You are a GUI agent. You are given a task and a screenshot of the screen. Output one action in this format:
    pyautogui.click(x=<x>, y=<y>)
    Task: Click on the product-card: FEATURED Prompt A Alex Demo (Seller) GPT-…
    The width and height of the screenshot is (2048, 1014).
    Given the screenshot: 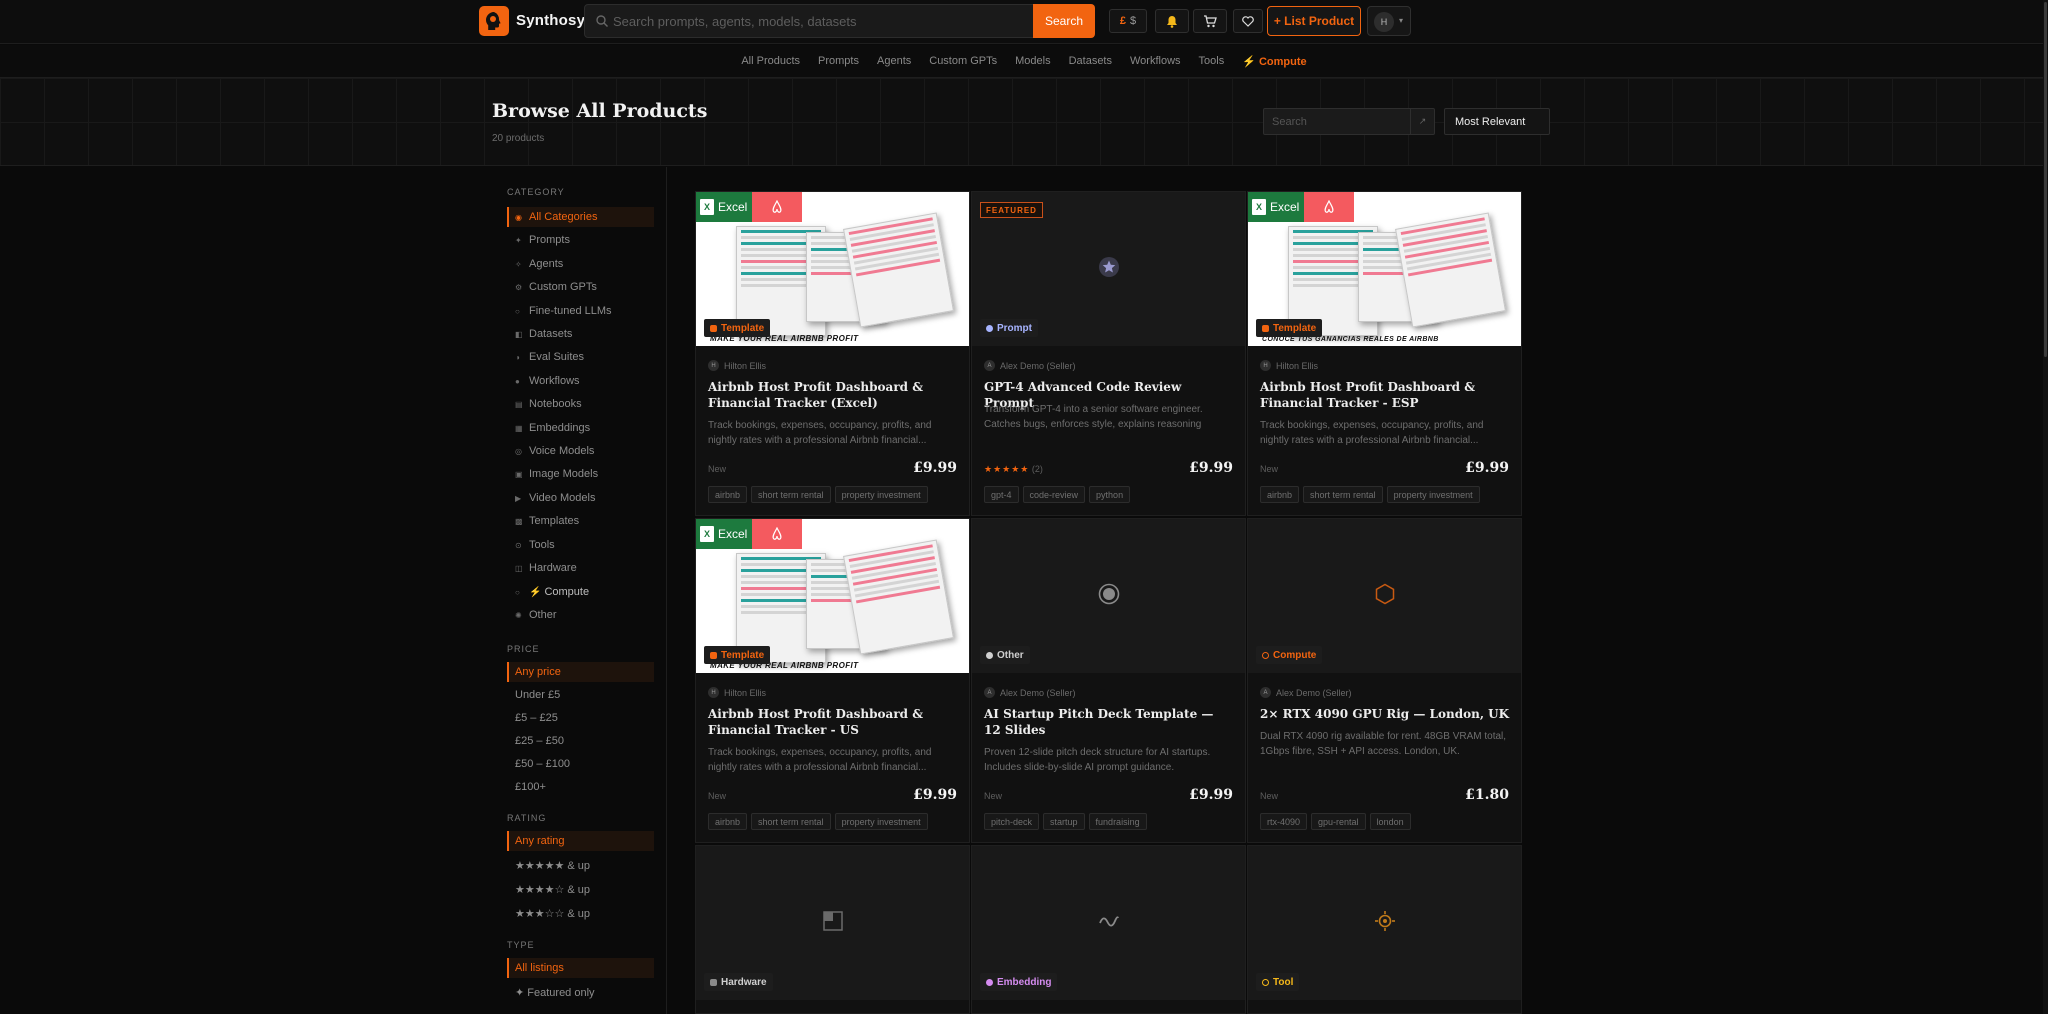 What is the action you would take?
    pyautogui.click(x=1108, y=353)
    